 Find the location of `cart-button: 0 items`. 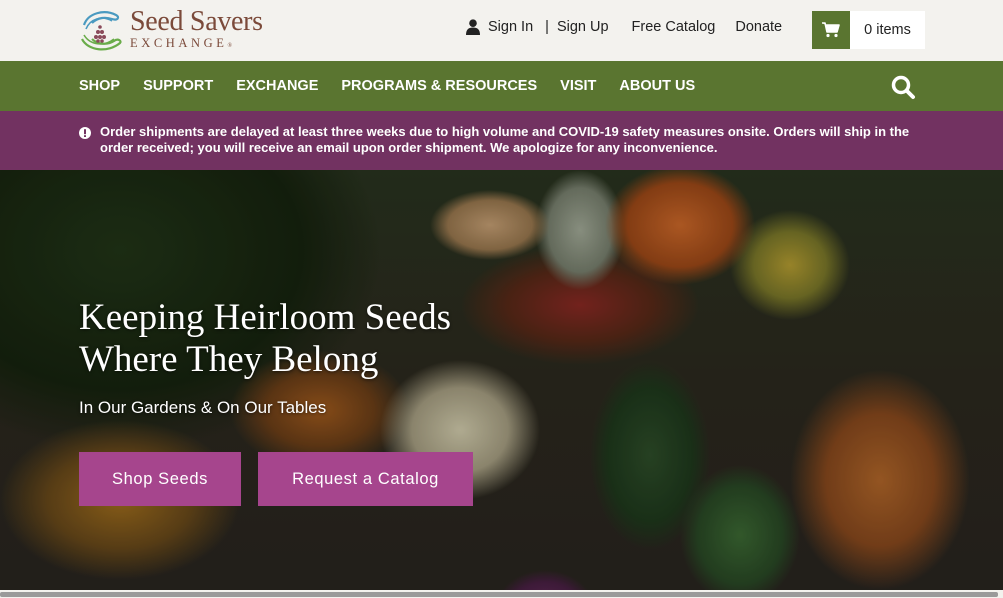

cart-button: 0 items is located at coordinates (868, 30).